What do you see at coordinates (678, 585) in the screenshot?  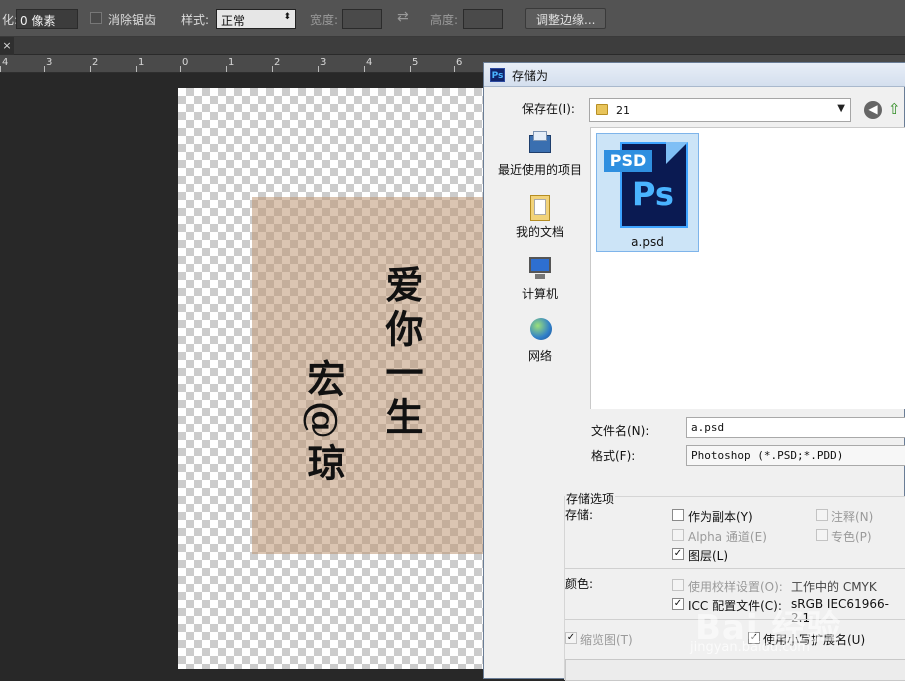 I see `proof-setup-checkbox` at bounding box center [678, 585].